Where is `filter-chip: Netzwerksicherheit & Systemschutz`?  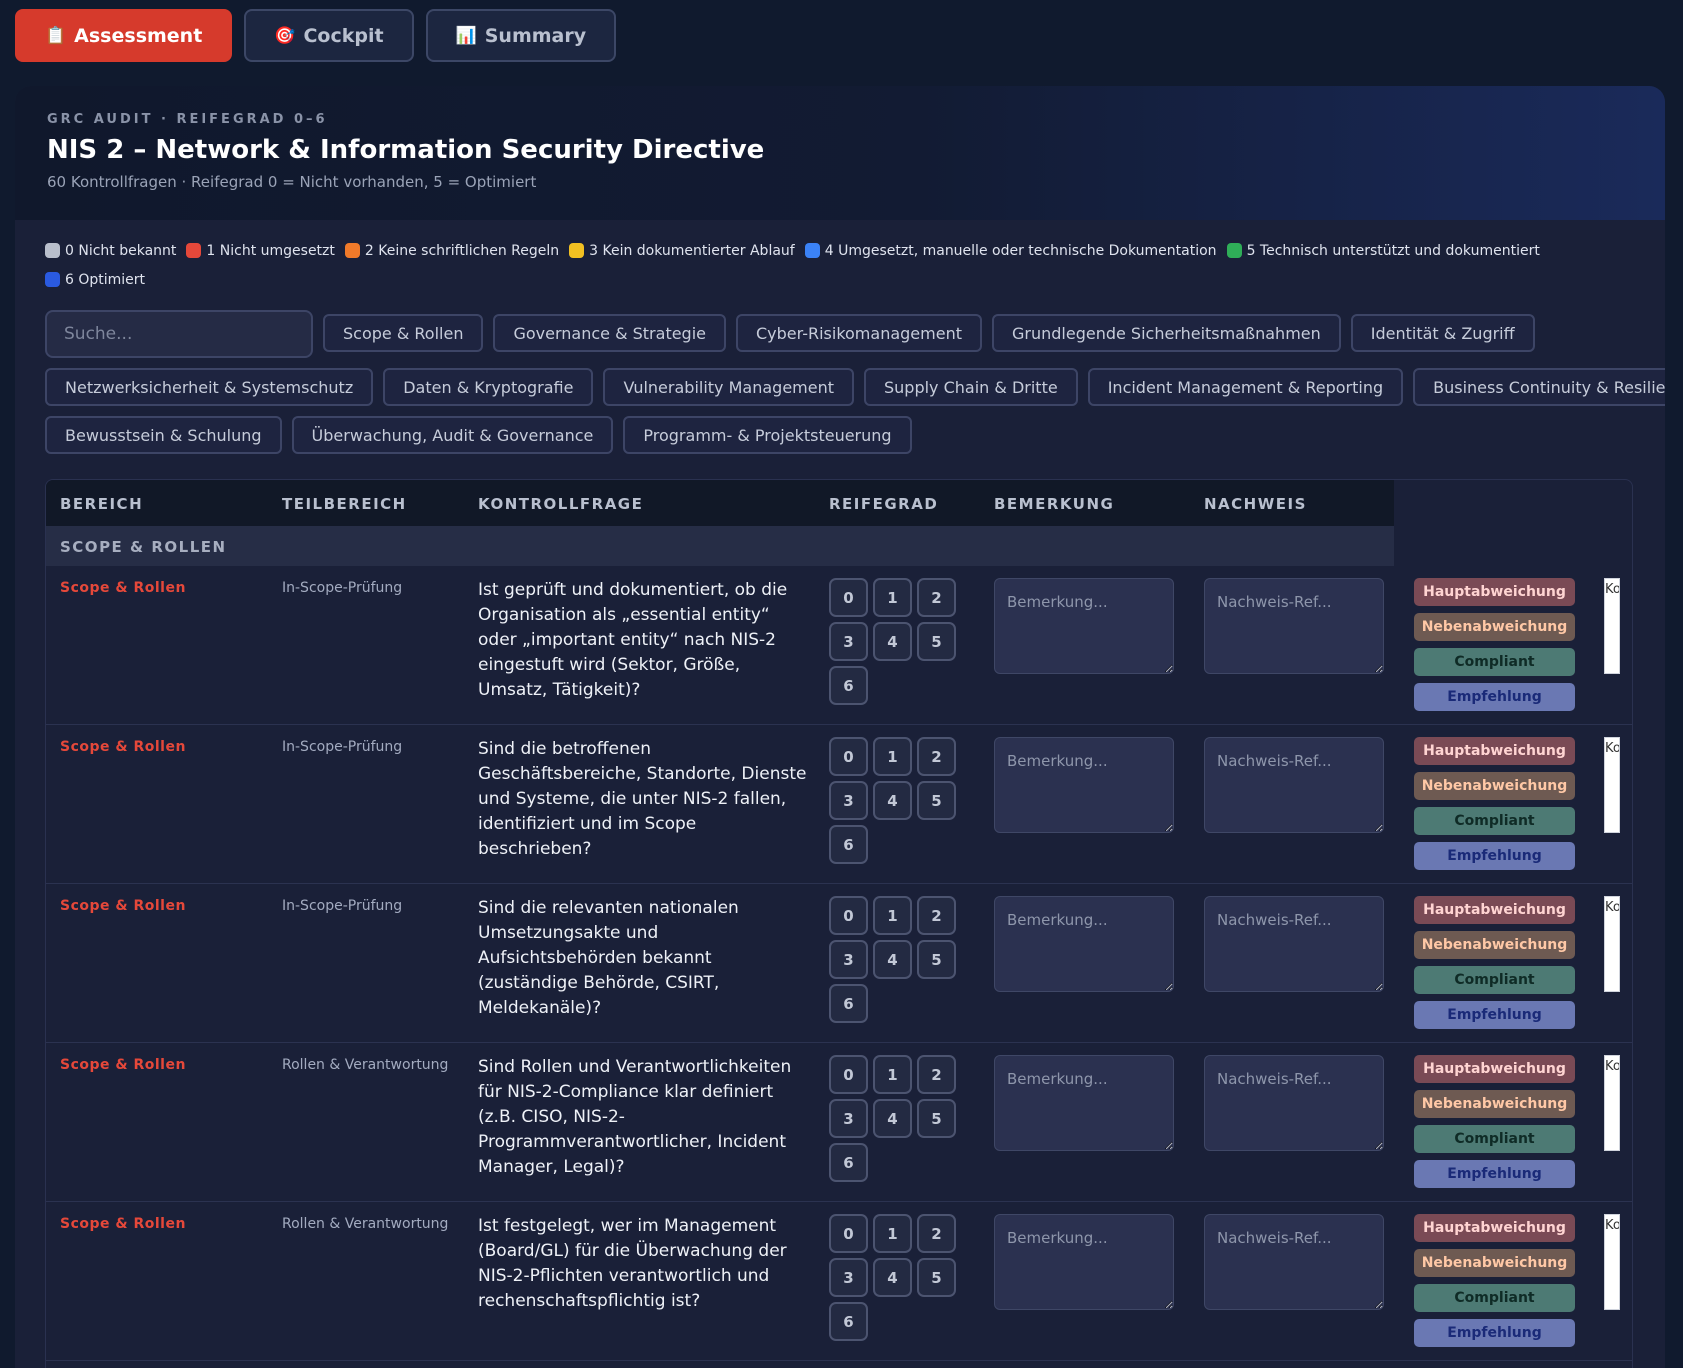
filter-chip: Netzwerksicherheit & Systemschutz is located at coordinates (209, 387).